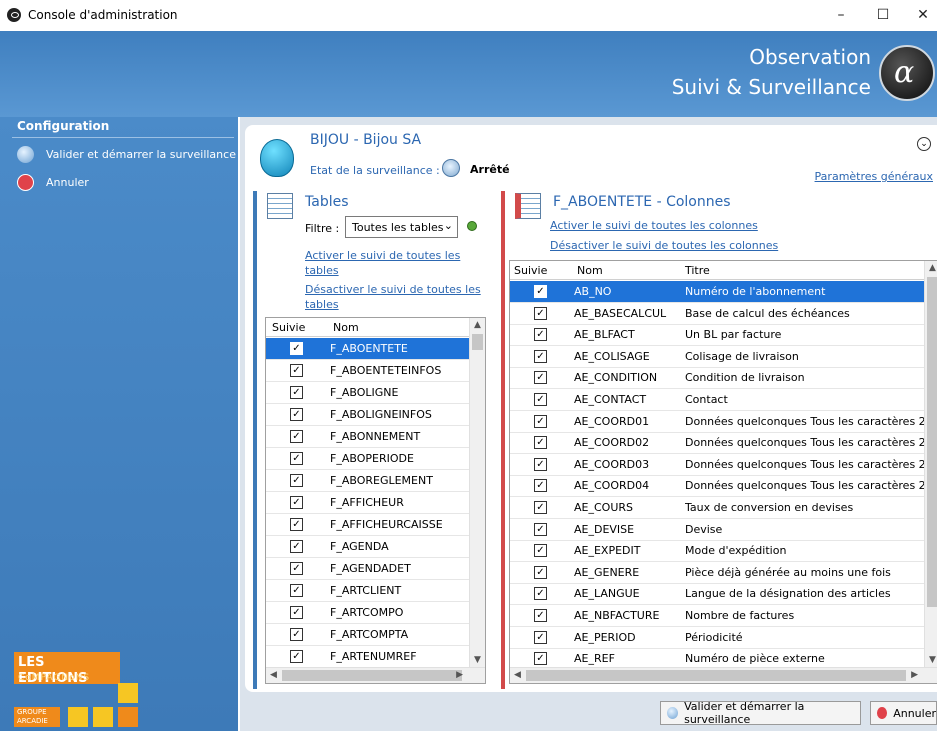 This screenshot has width=937, height=731. Describe the element at coordinates (717, 616) in the screenshot. I see `column-row: ✓ AE_NBFACTURE Nombre de factures` at that location.